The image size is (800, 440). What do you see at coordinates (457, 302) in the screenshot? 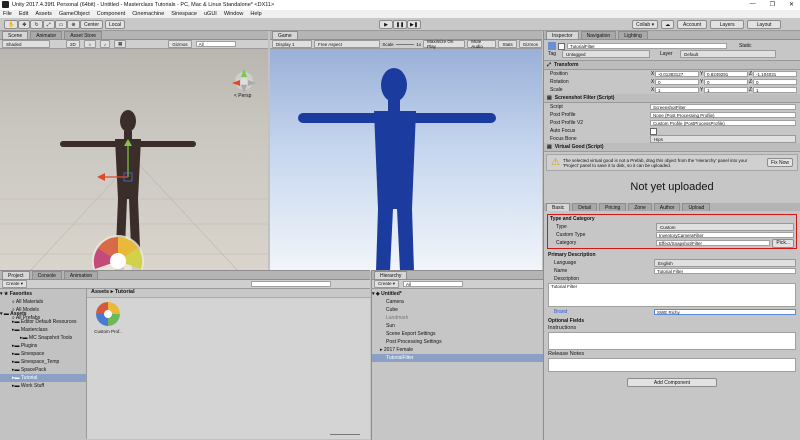
I see `hierarchy-item: Camera` at bounding box center [457, 302].